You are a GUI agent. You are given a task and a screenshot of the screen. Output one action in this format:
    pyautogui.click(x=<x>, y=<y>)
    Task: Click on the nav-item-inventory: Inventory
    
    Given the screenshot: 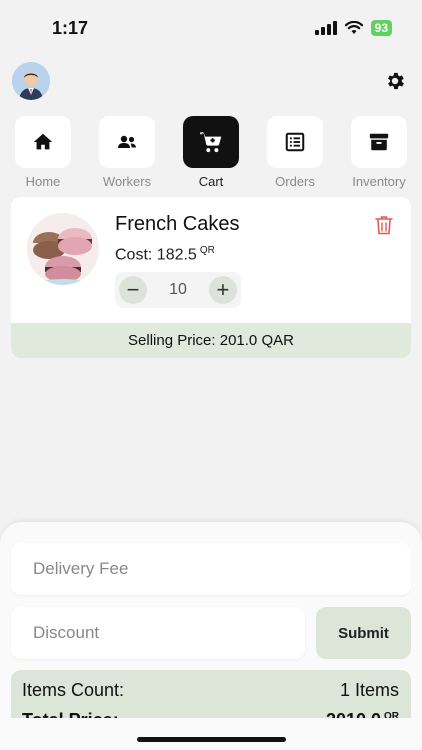 What is the action you would take?
    pyautogui.click(x=379, y=152)
    